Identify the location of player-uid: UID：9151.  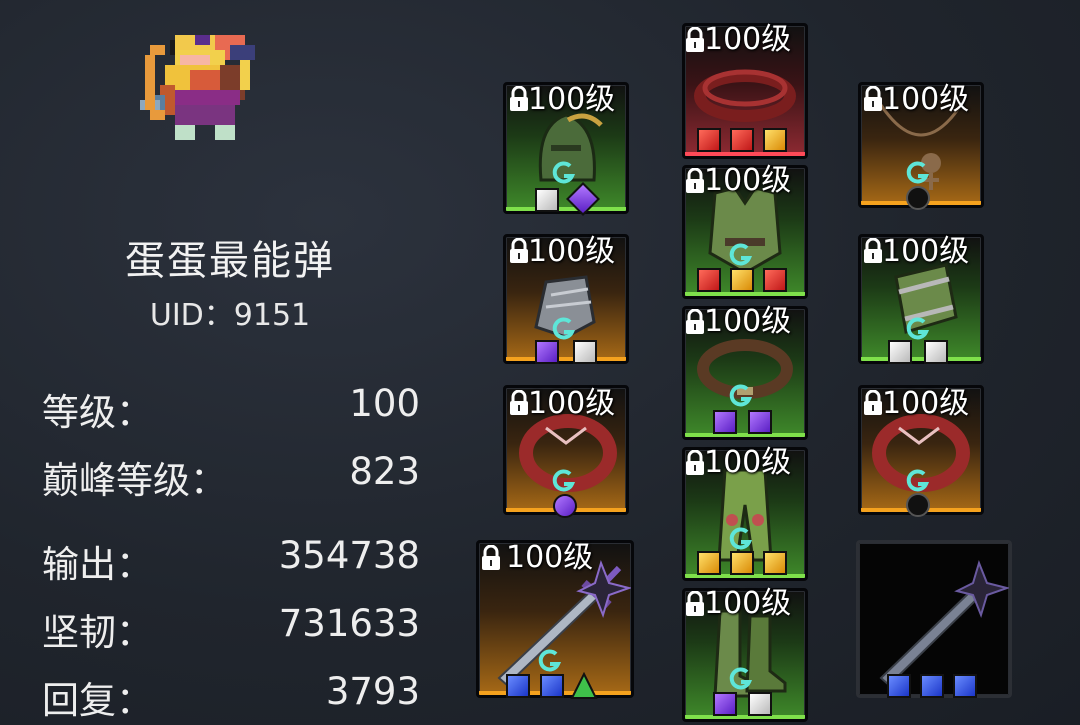
(230, 315).